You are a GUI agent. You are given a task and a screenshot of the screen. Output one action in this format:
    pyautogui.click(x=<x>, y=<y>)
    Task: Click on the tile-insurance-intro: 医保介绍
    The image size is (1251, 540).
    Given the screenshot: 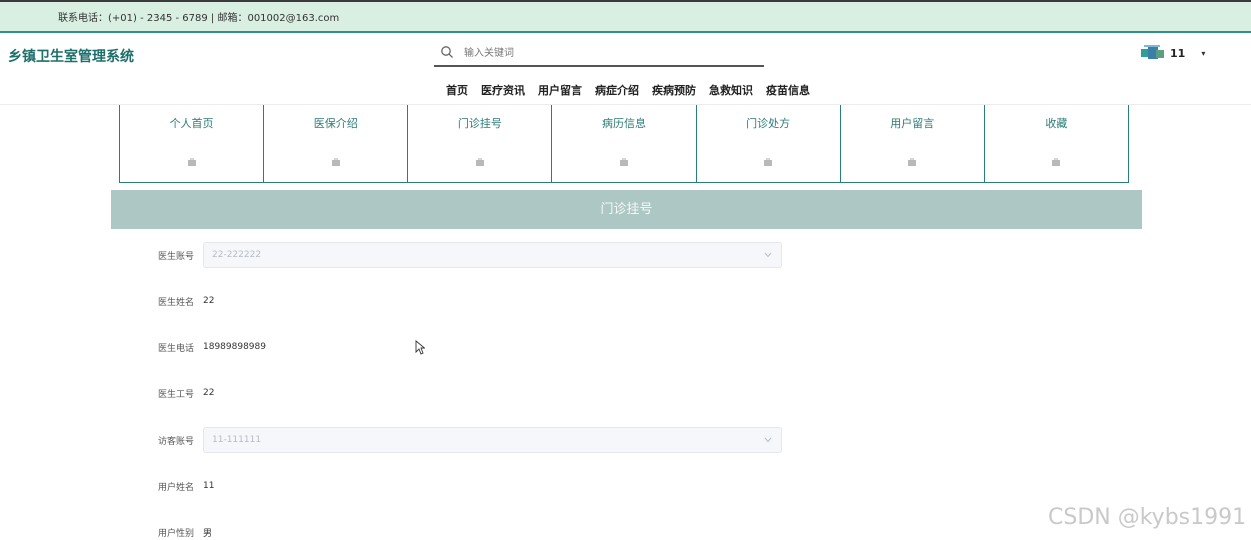 What is the action you would take?
    pyautogui.click(x=335, y=143)
    